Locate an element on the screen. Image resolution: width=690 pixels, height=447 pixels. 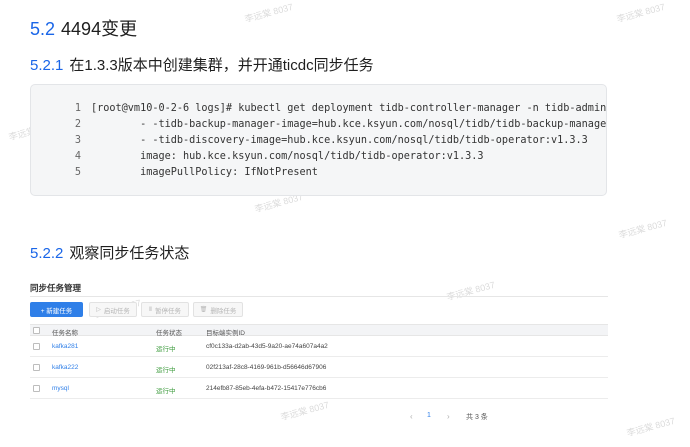
line-number: 4 is located at coordinates (77, 156).